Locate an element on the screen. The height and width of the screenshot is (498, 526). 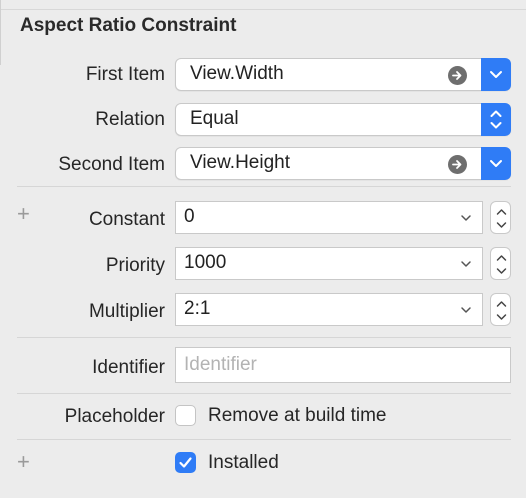
section-title: Aspect Ratio Constraint is located at coordinates (128, 25).